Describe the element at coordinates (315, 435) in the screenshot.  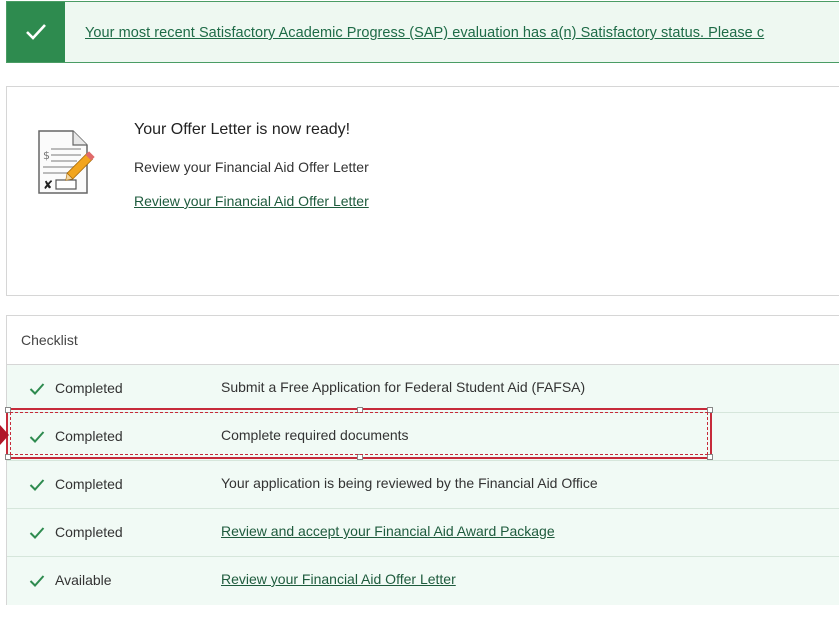
I see `row-text: Complete required documents` at that location.